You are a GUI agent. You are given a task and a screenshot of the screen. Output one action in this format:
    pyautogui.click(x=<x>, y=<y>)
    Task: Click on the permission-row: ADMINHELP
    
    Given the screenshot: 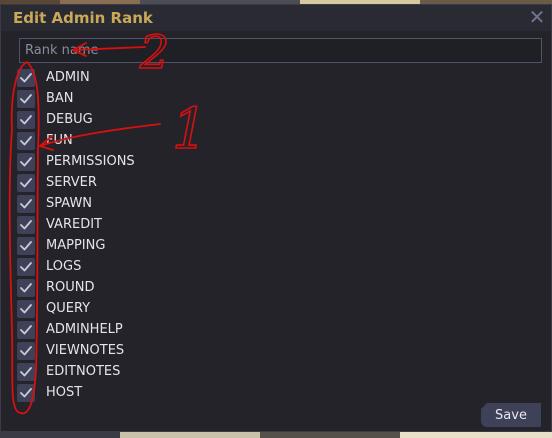 What is the action you would take?
    pyautogui.click(x=76, y=329)
    